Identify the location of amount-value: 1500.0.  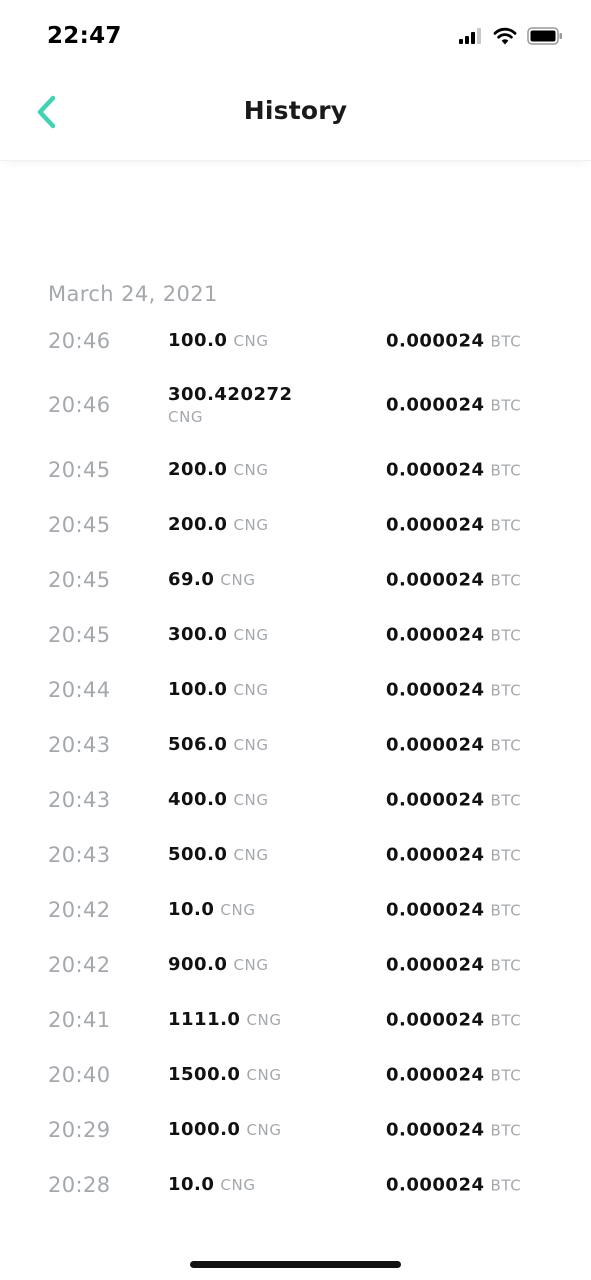
(204, 1074).